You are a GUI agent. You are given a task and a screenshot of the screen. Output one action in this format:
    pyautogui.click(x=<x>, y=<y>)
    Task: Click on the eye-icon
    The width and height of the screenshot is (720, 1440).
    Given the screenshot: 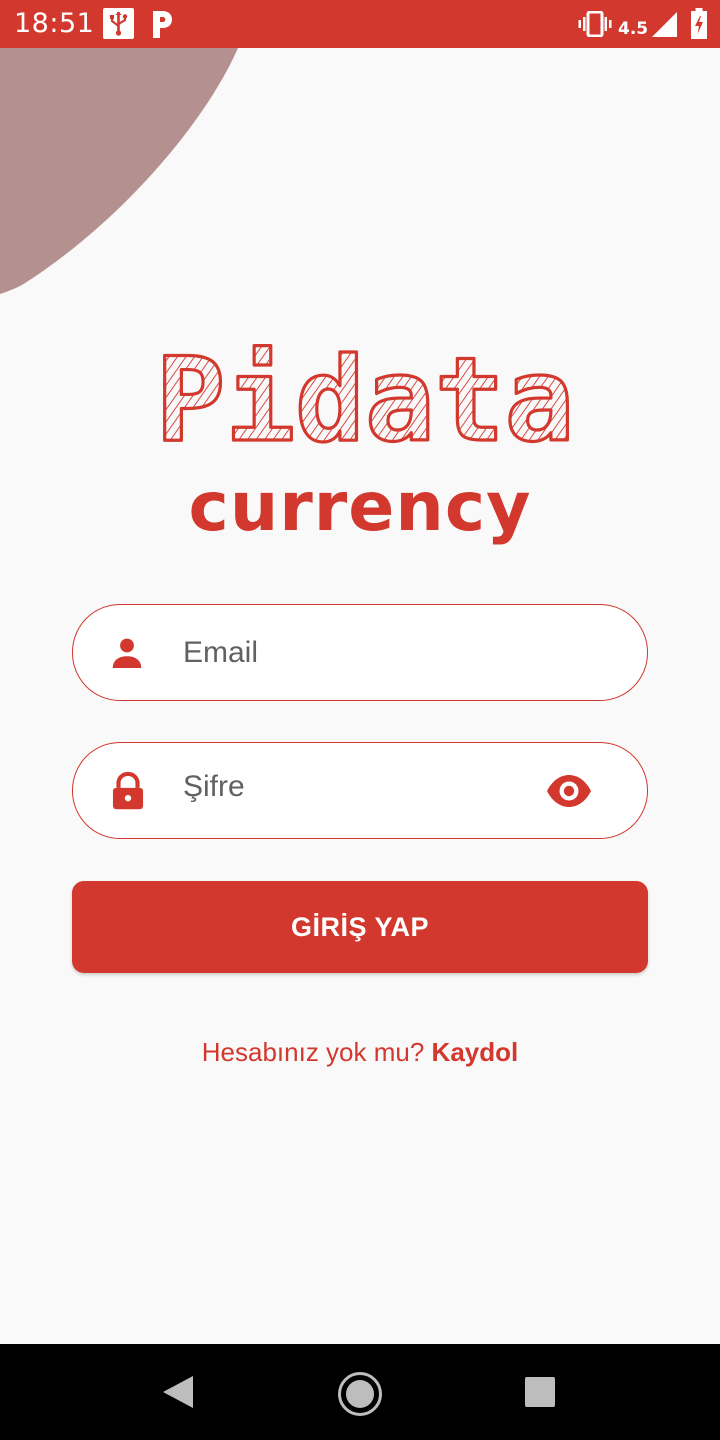 What is the action you would take?
    pyautogui.click(x=569, y=791)
    